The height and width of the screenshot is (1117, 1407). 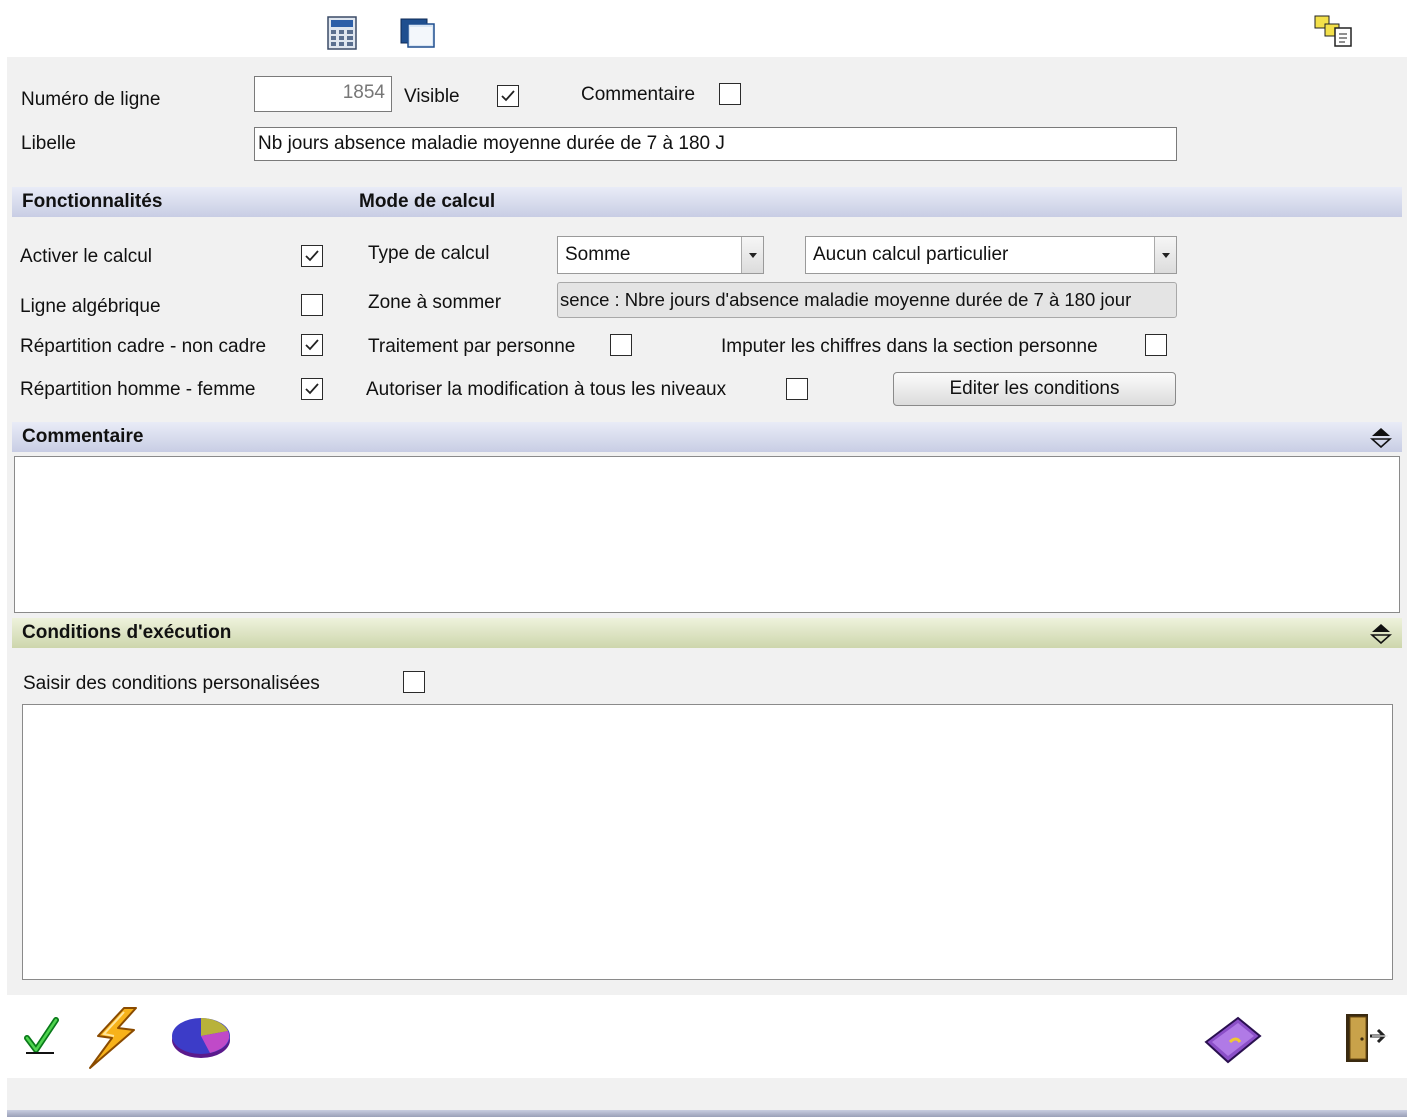 What do you see at coordinates (707, 1113) in the screenshot?
I see `status-bar-bottom-edge` at bounding box center [707, 1113].